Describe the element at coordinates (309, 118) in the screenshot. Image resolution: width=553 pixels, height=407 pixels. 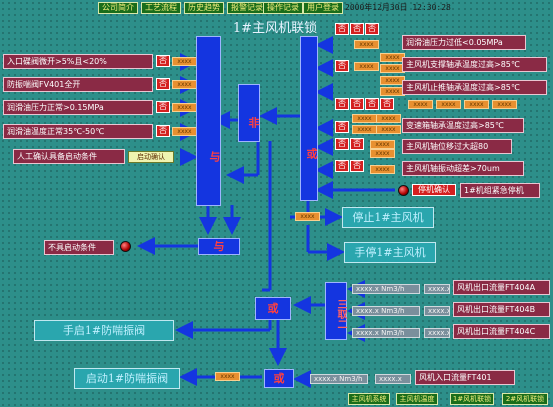
I see `or-block: 或` at that location.